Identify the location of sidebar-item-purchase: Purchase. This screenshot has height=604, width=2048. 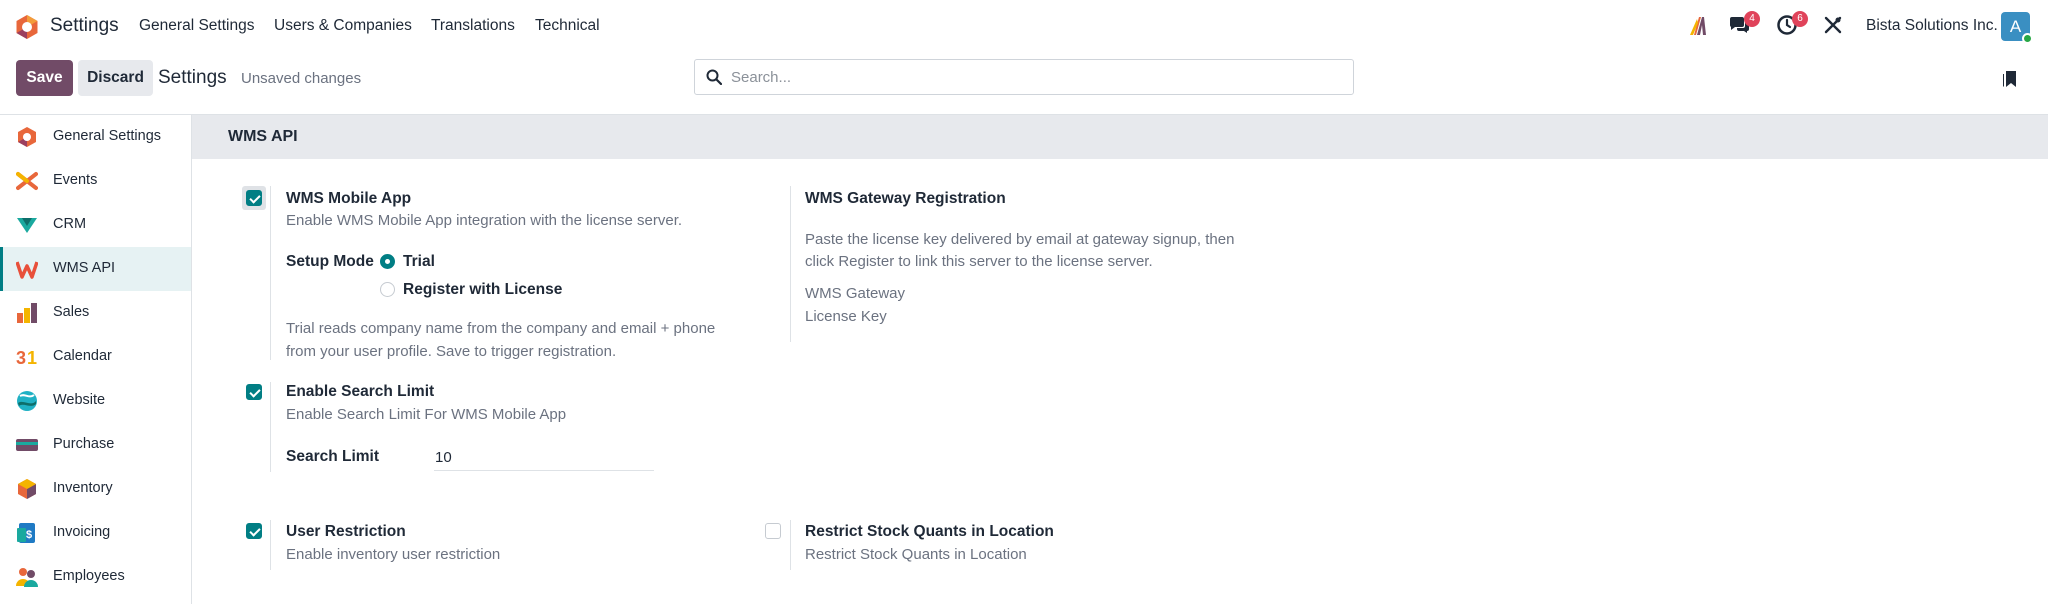
(95, 445).